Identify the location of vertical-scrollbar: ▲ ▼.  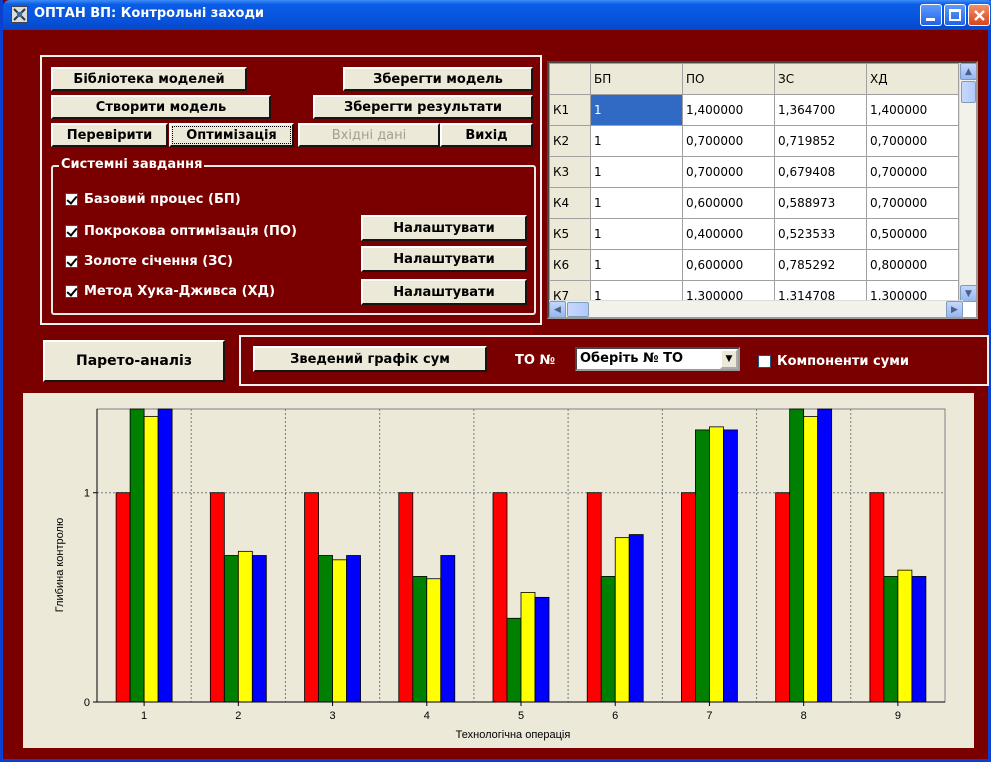
(967, 182).